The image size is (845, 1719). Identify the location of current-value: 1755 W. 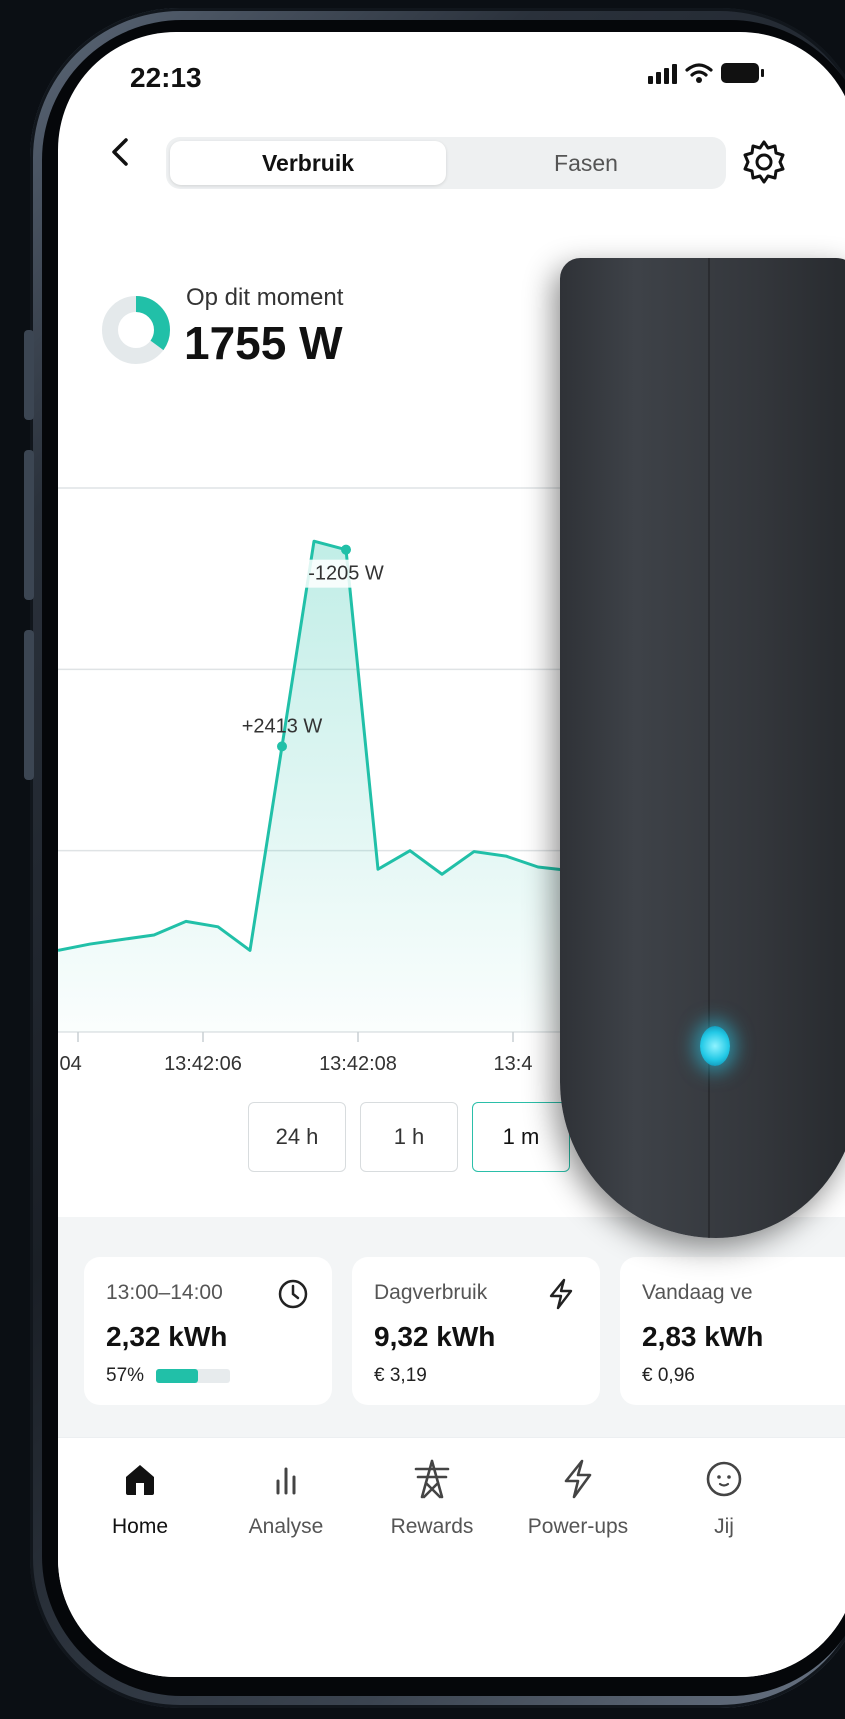
(263, 343).